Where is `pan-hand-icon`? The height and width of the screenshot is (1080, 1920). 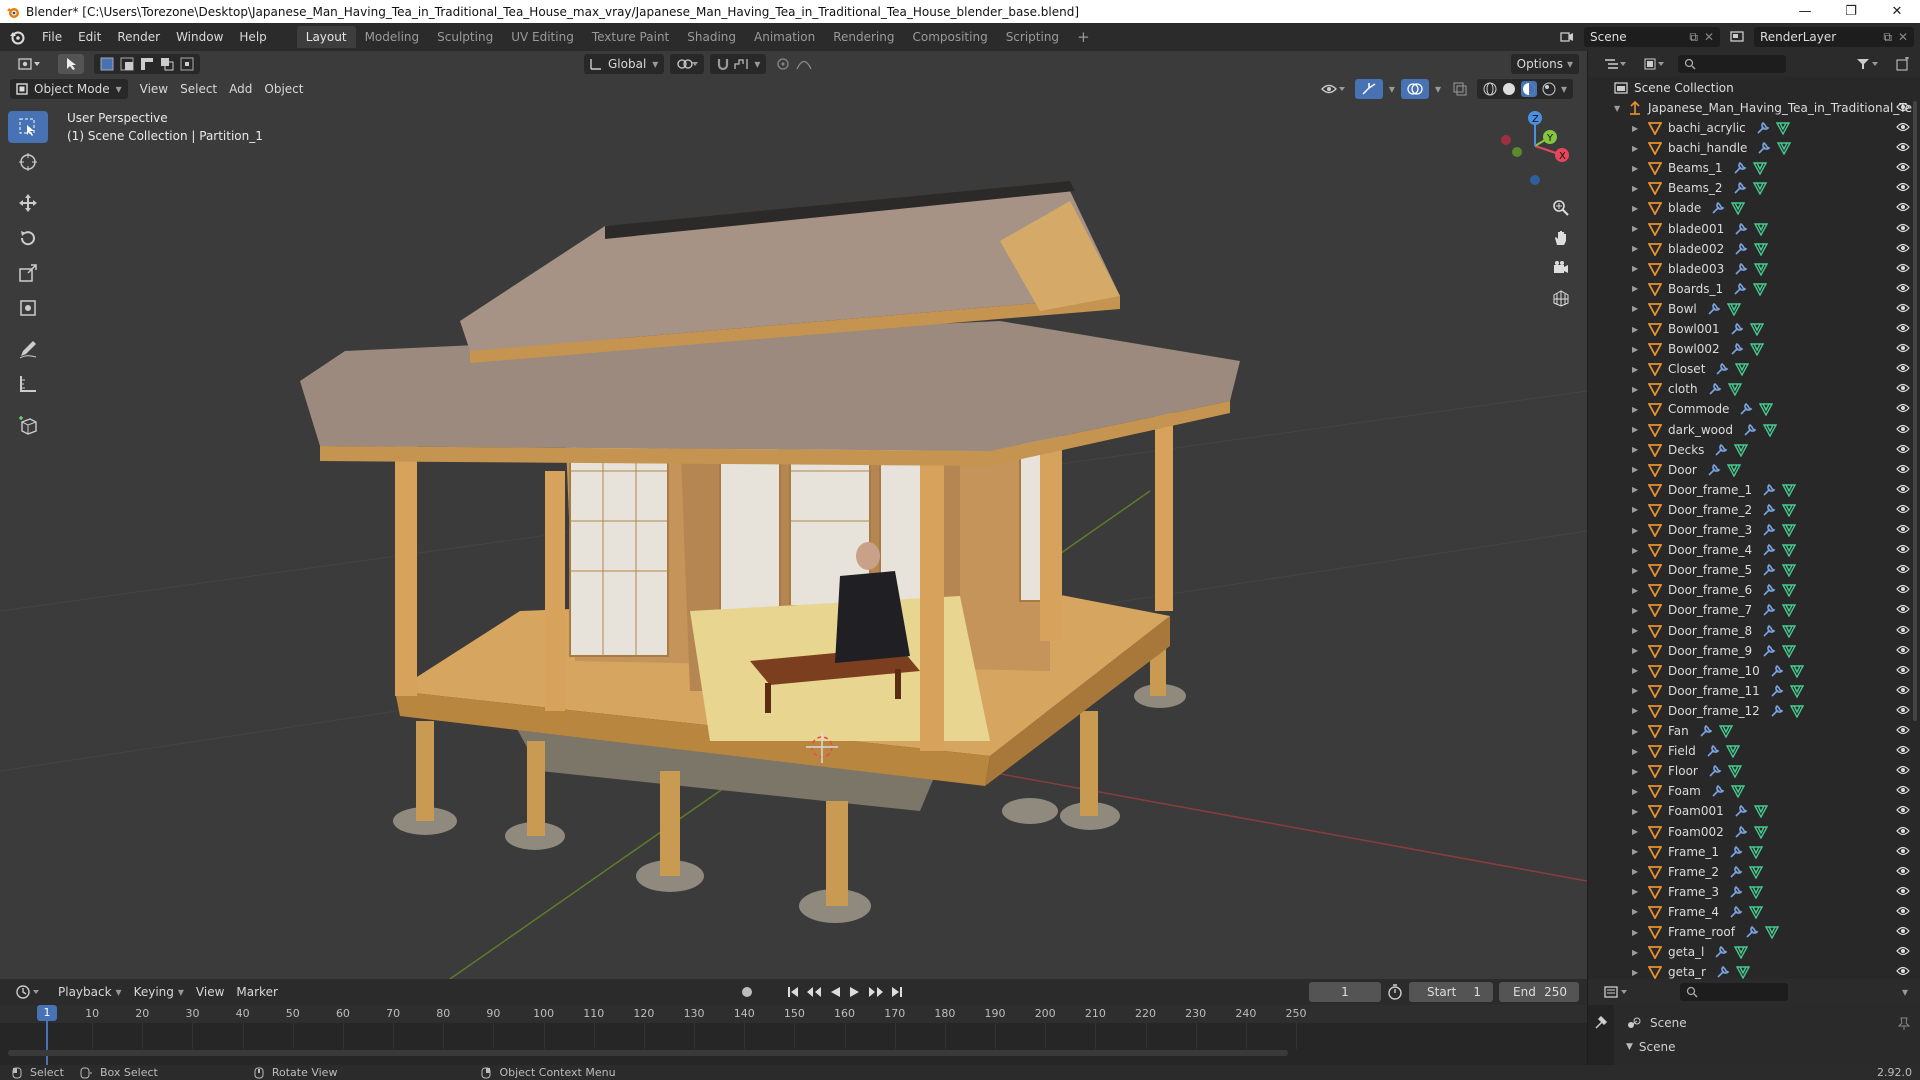 pan-hand-icon is located at coordinates (1561, 238).